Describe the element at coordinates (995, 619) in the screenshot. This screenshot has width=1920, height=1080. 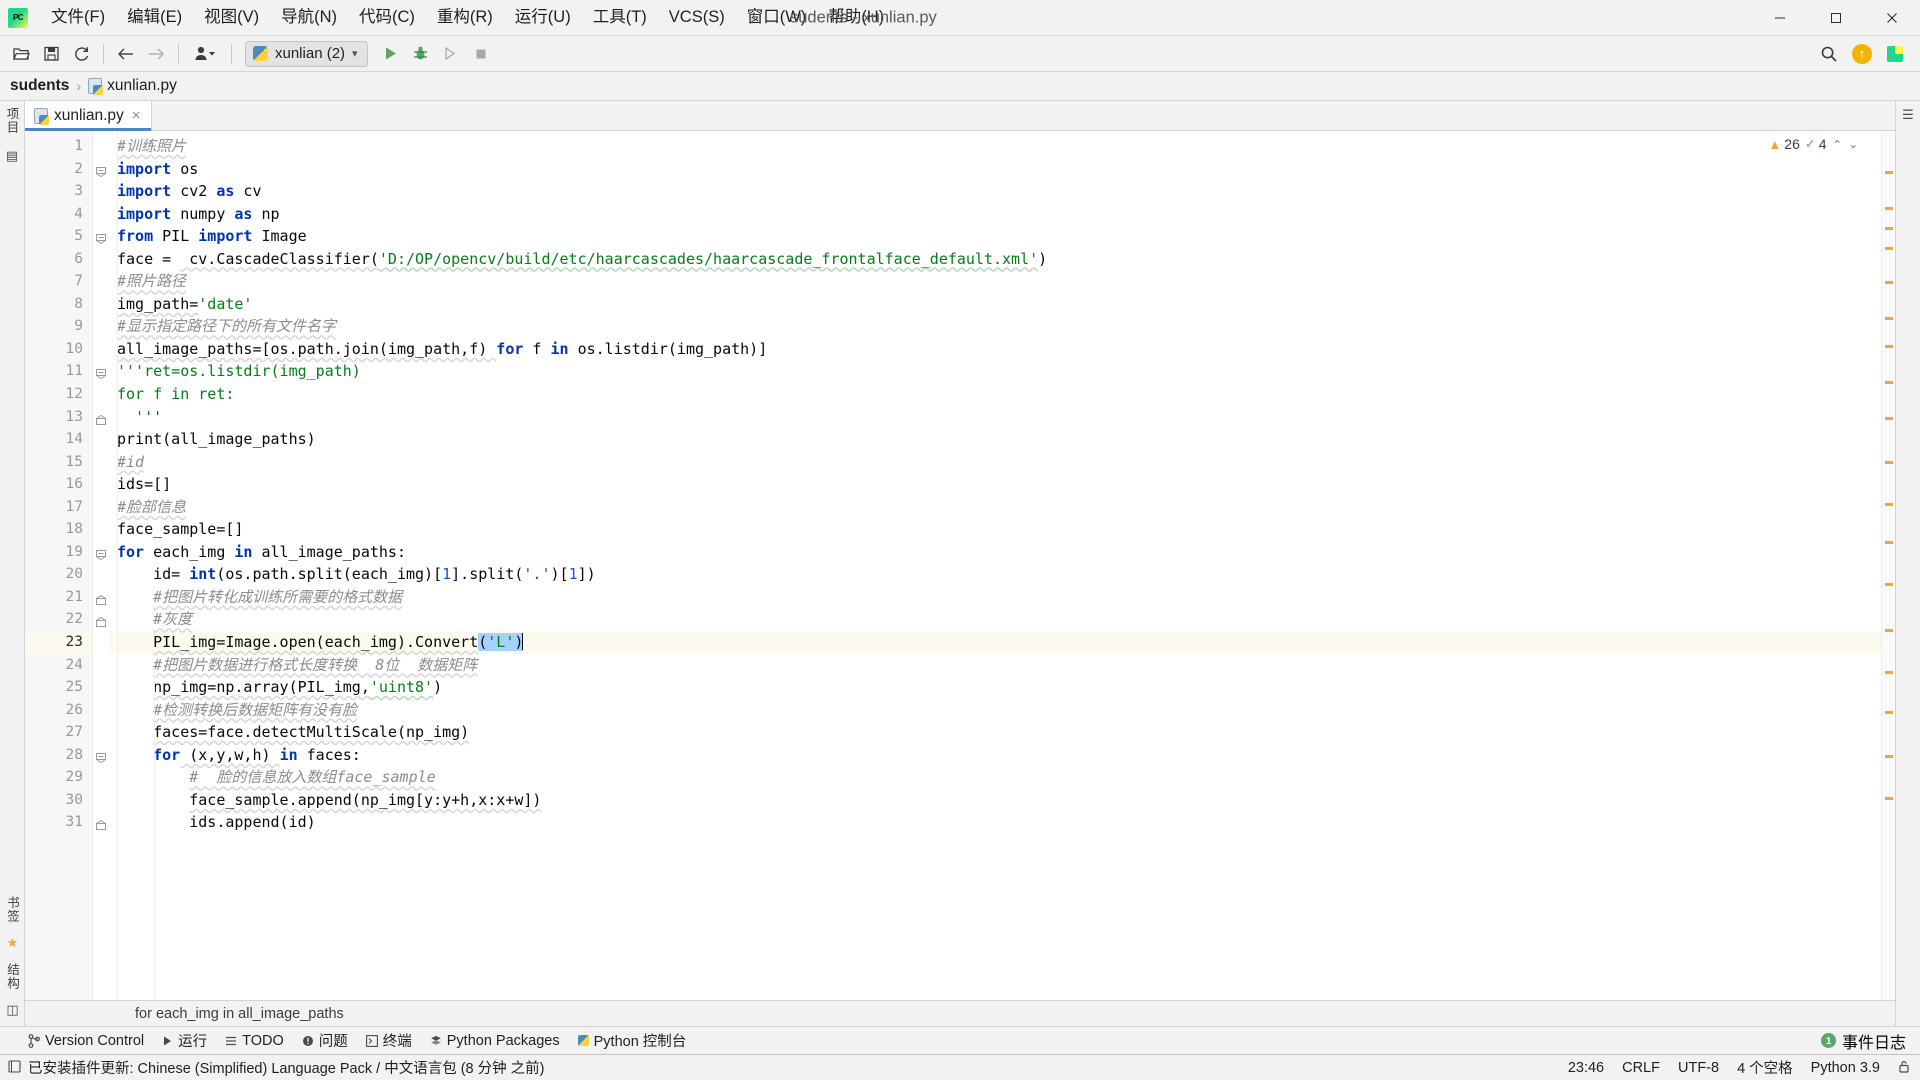
I see `code-line: #灰度` at that location.